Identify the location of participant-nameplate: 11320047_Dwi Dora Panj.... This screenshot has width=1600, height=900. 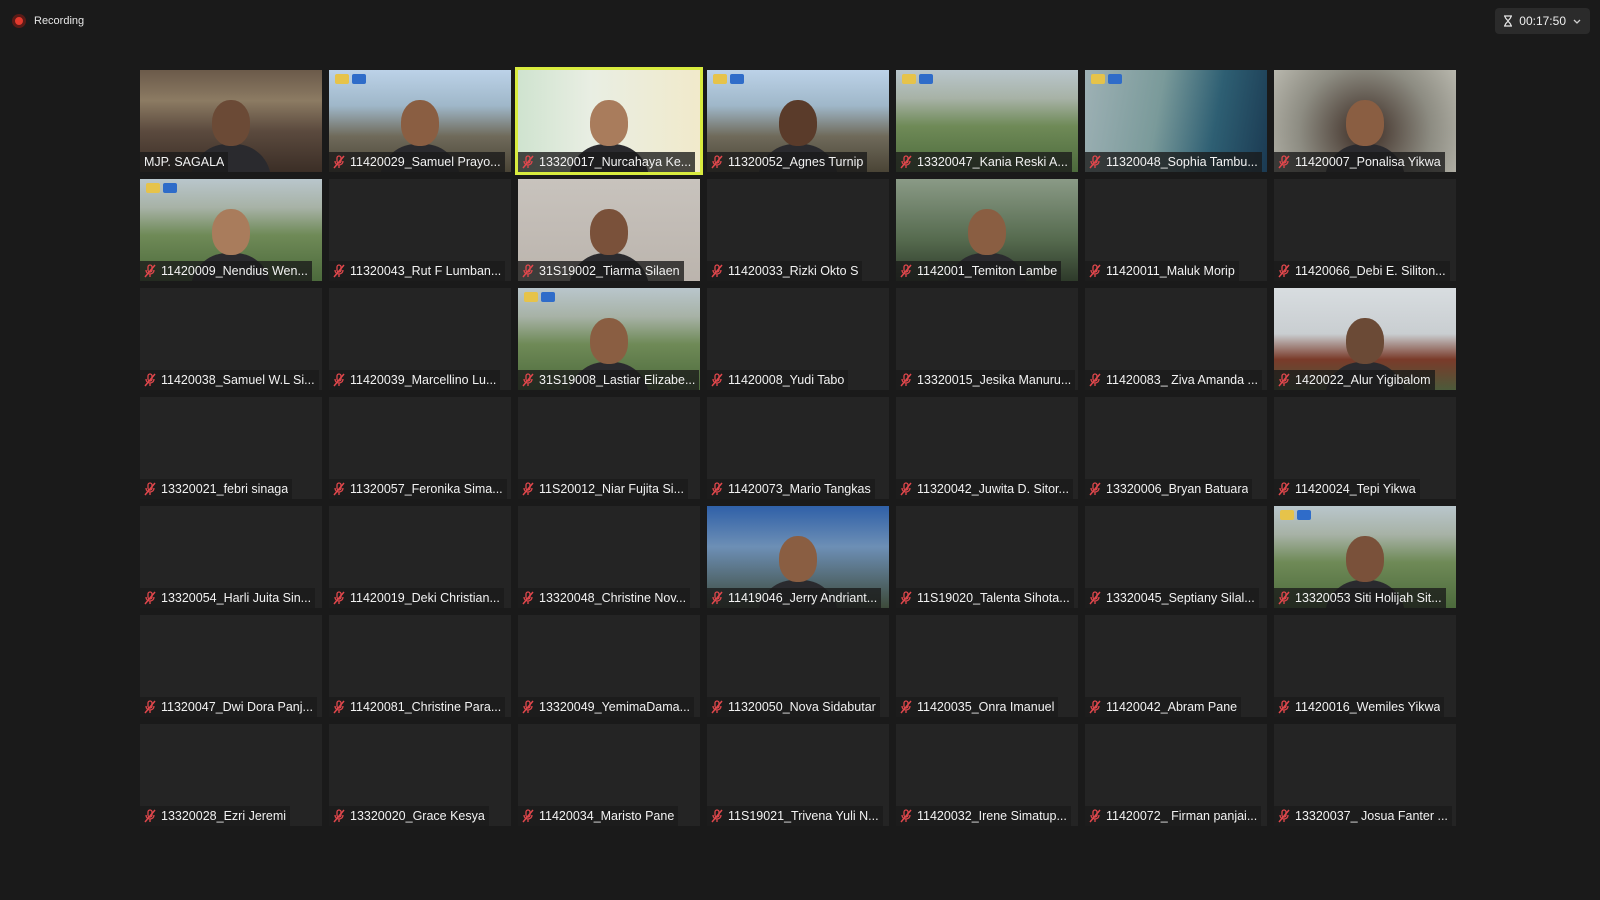
(228, 707).